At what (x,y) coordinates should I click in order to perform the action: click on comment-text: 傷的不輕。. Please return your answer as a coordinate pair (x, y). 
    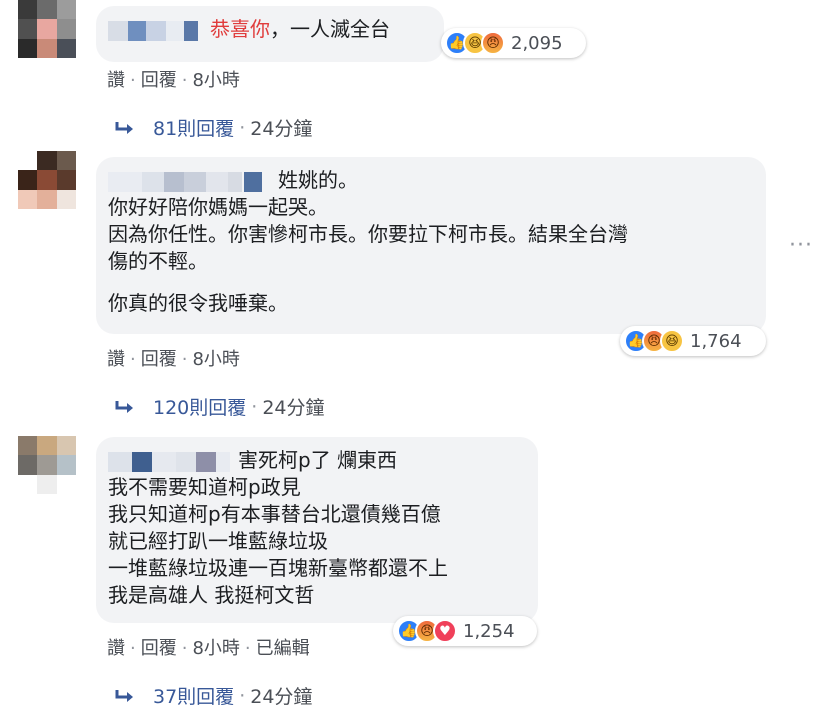
    Looking at the image, I should click on (158, 261).